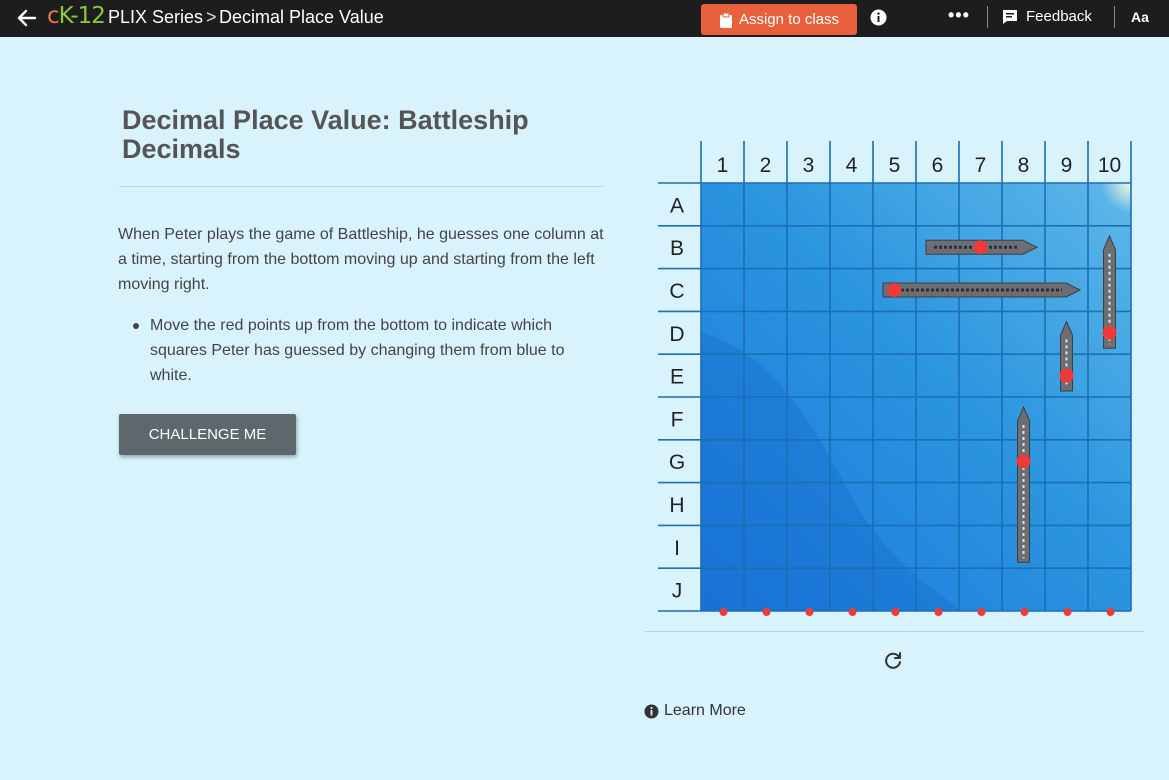  I want to click on column-label: 4, so click(852, 165).